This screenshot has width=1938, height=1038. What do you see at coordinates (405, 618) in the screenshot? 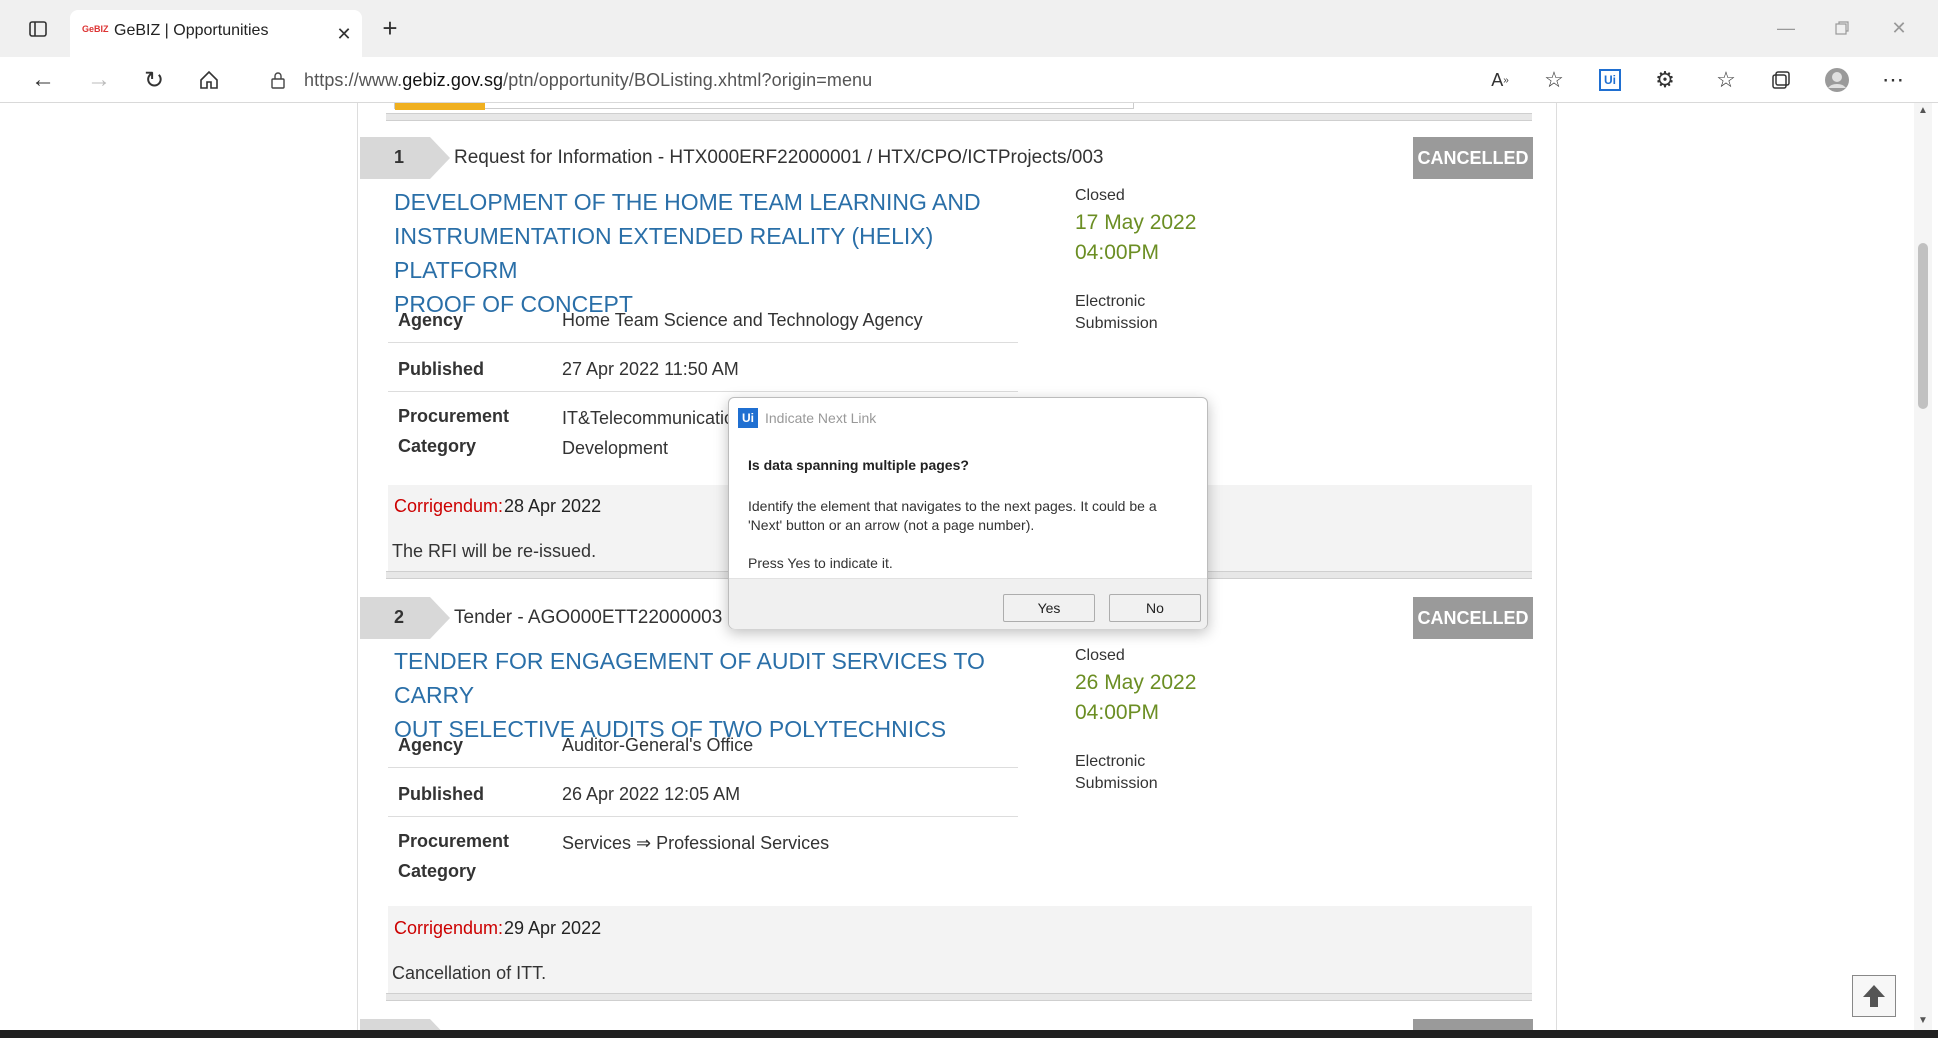
I see `listing-number: 2` at bounding box center [405, 618].